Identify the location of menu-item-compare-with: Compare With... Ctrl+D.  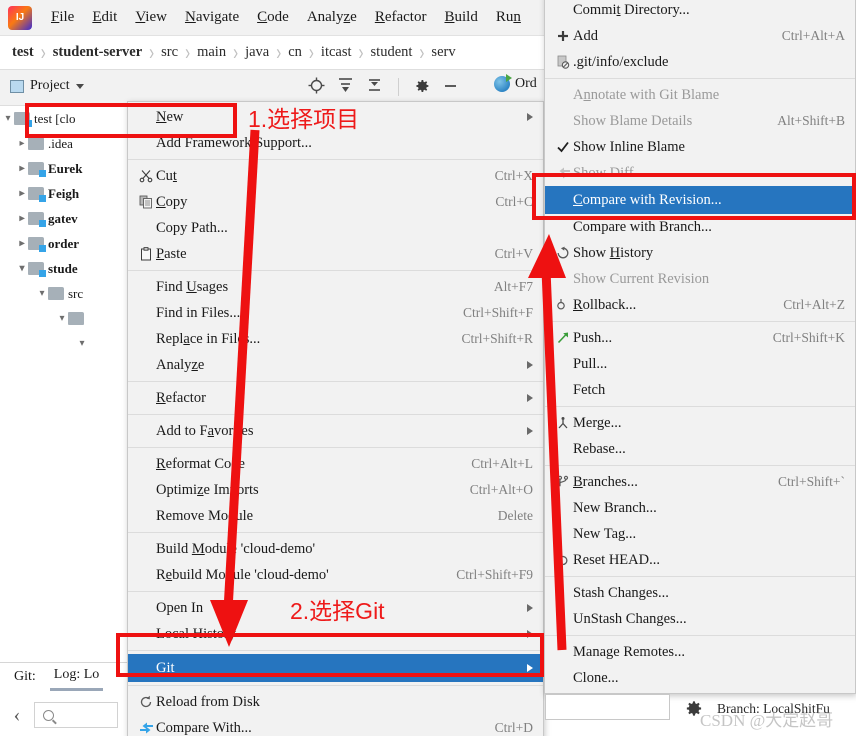
(335, 725).